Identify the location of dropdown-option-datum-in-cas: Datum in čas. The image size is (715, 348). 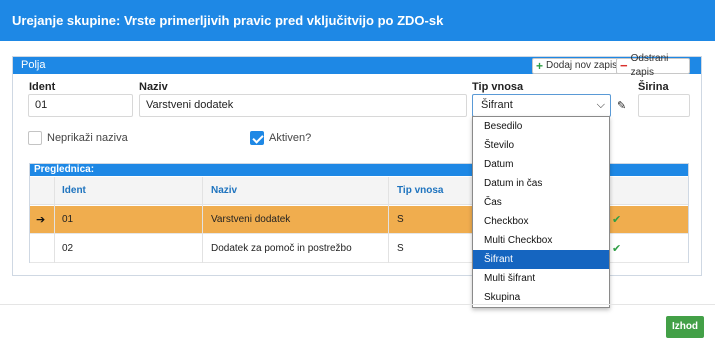
(541, 183).